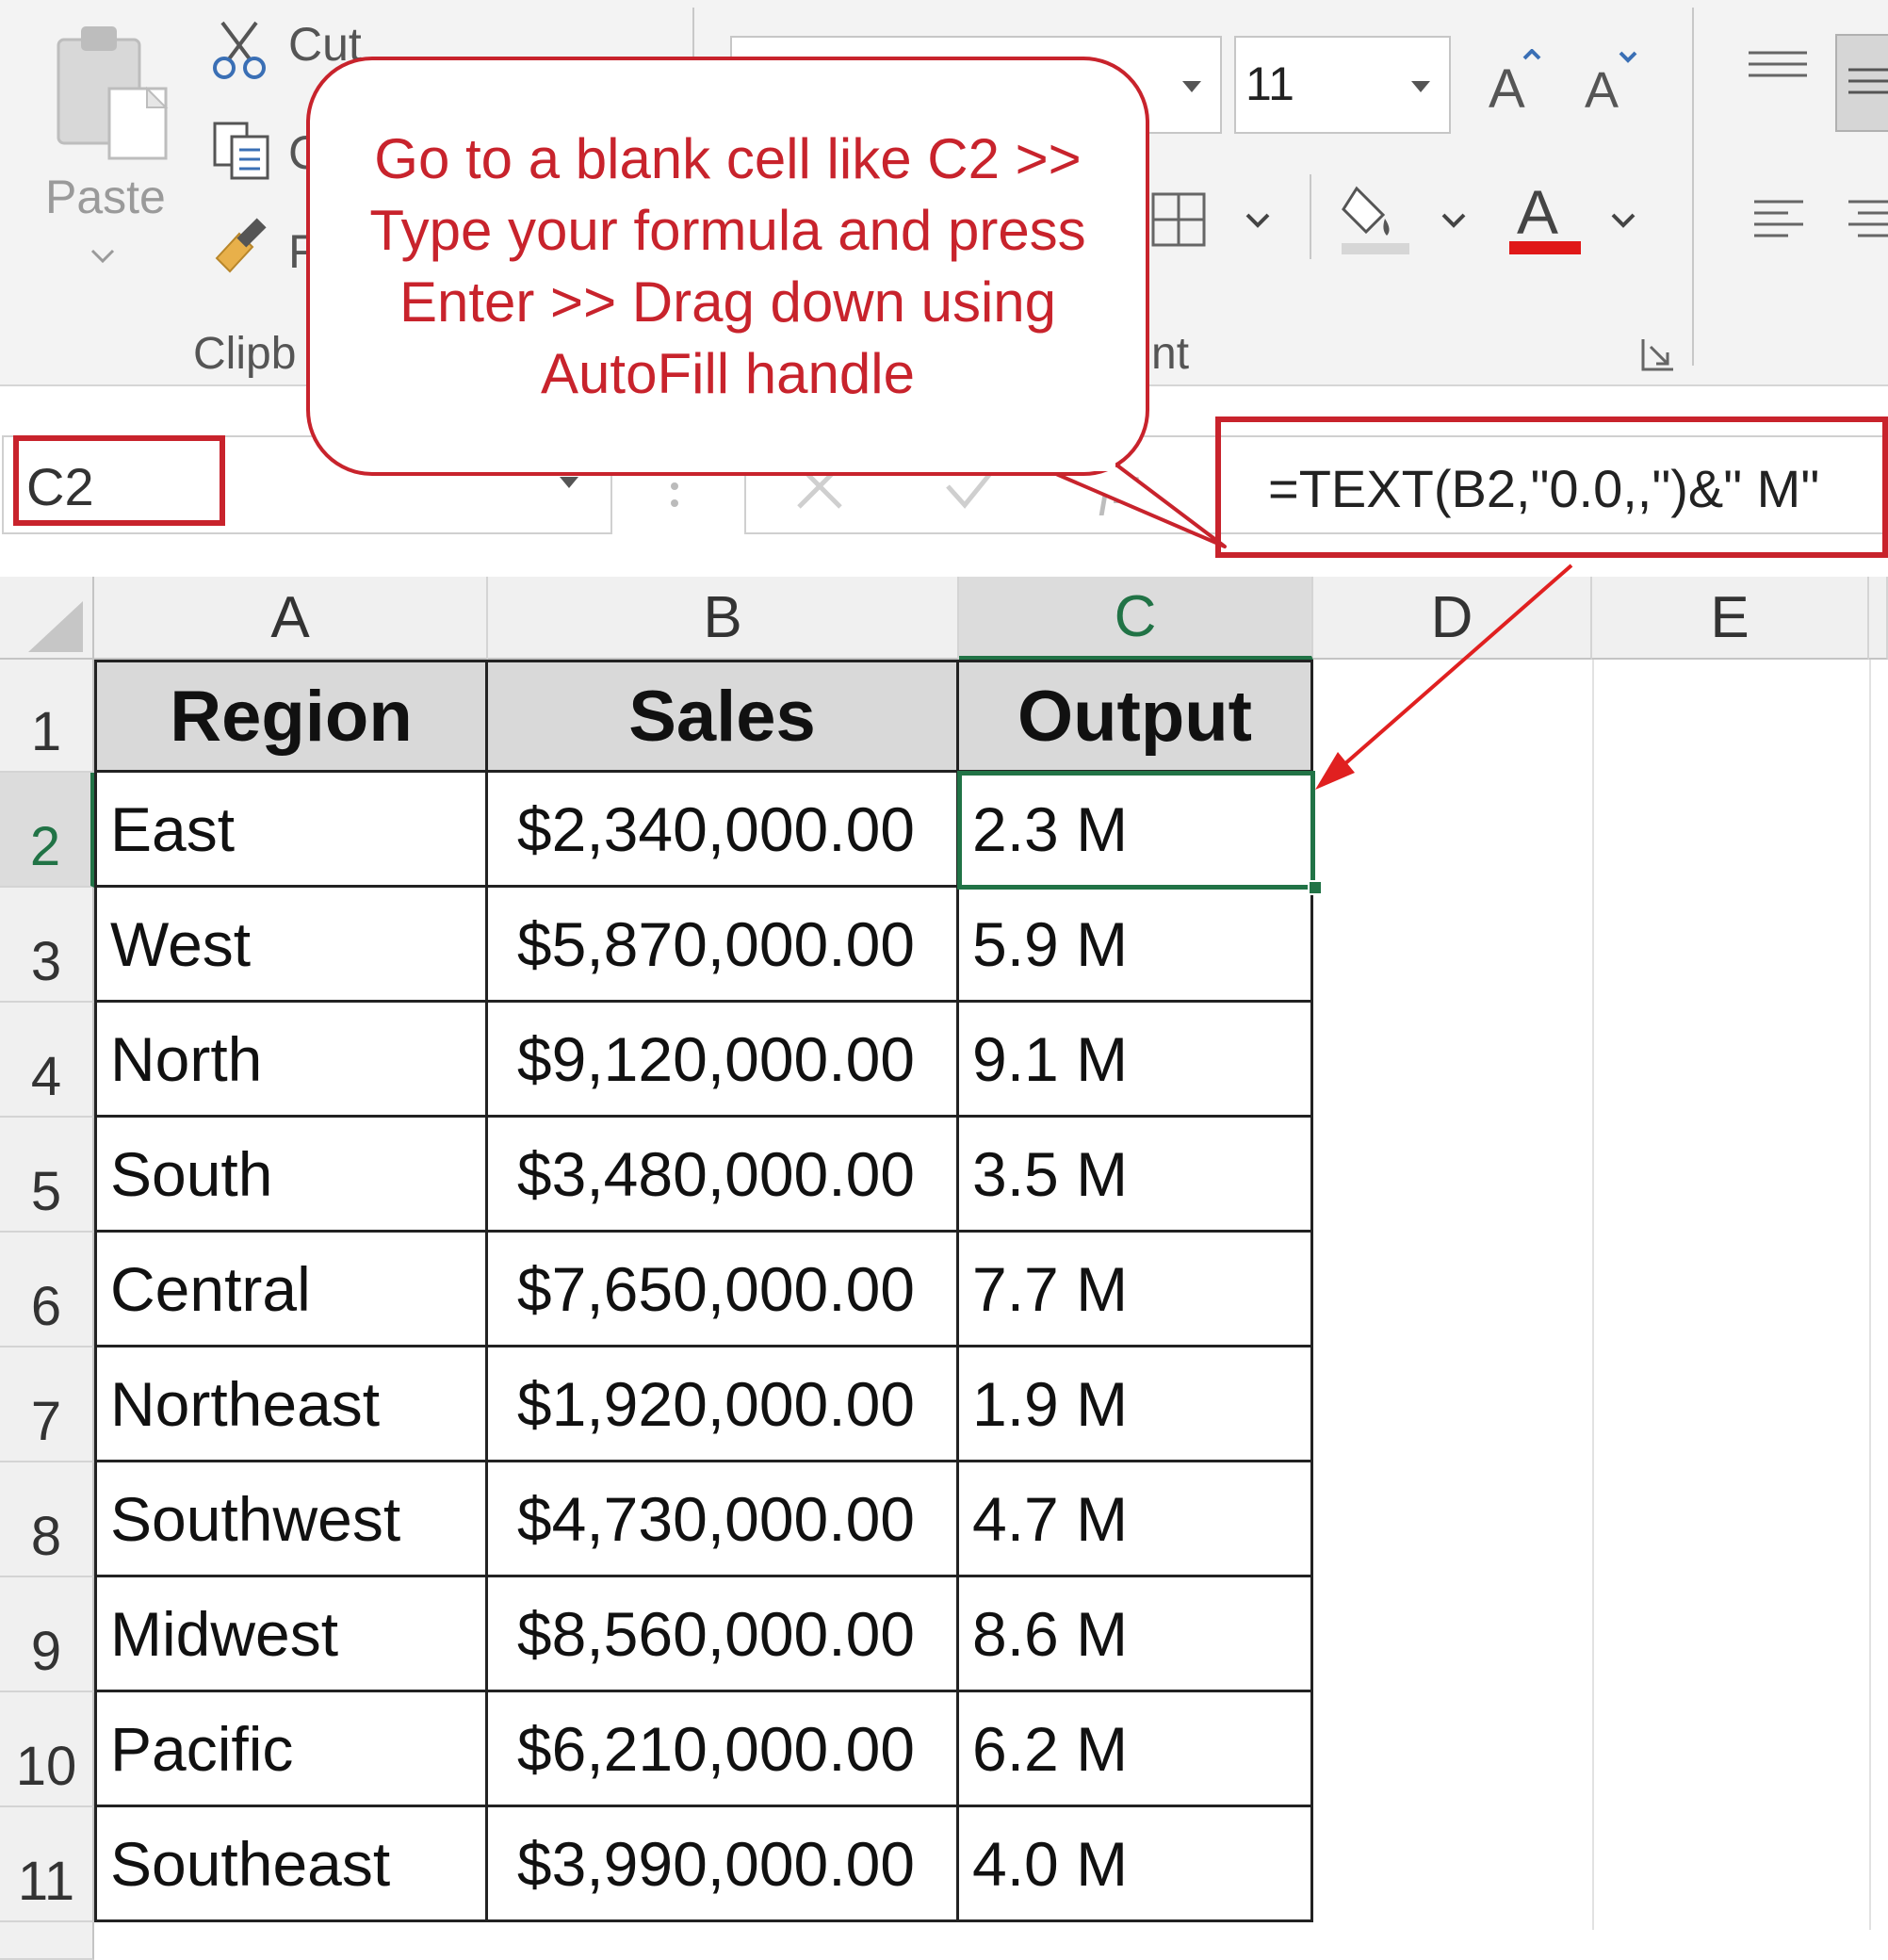  Describe the element at coordinates (1136, 1519) in the screenshot. I see `cell-output: 4.7 M` at that location.